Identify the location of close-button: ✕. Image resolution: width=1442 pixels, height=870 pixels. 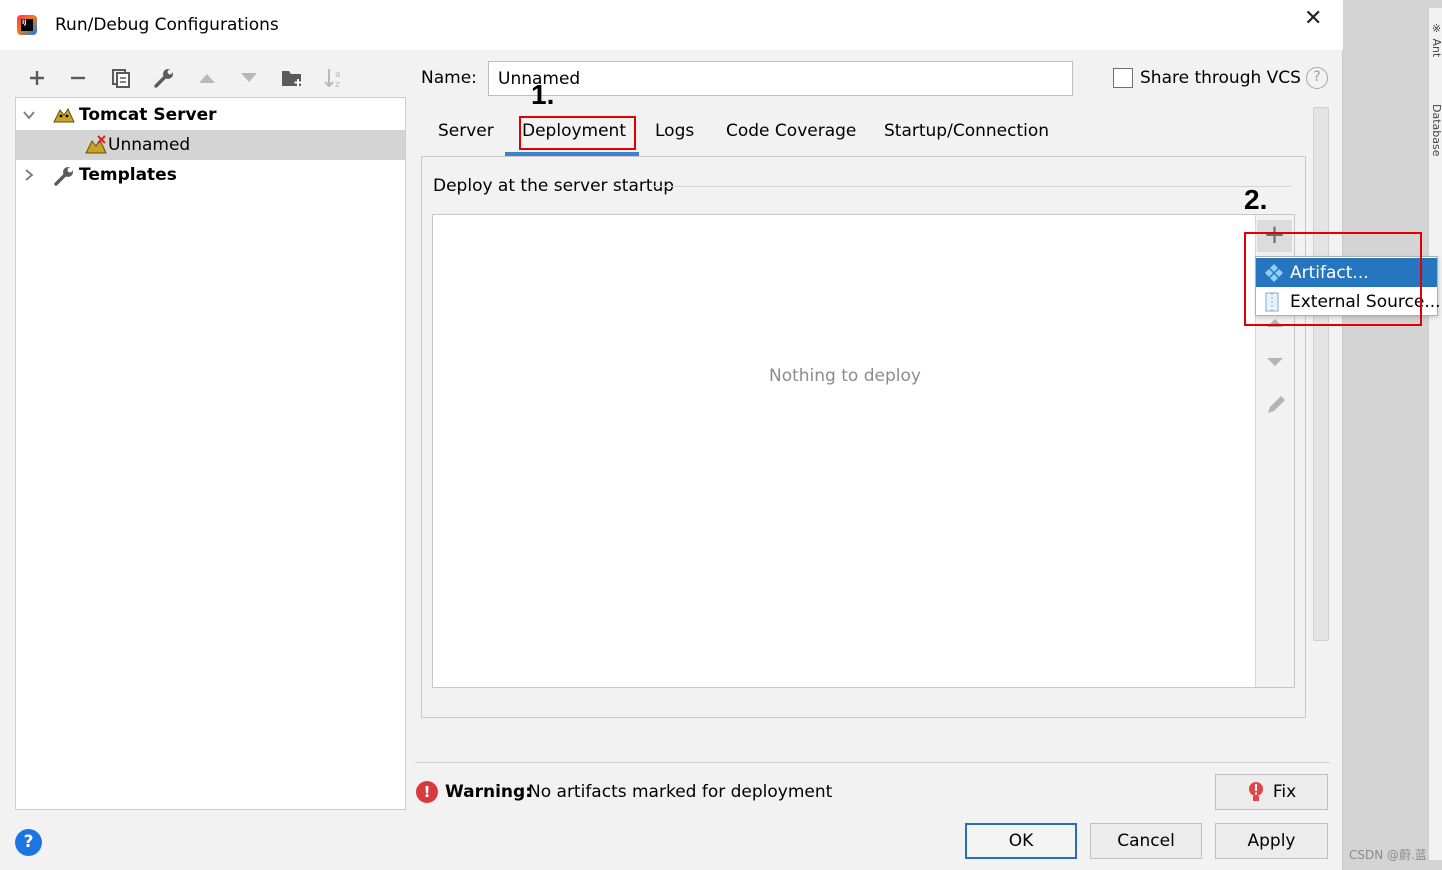
(1313, 18).